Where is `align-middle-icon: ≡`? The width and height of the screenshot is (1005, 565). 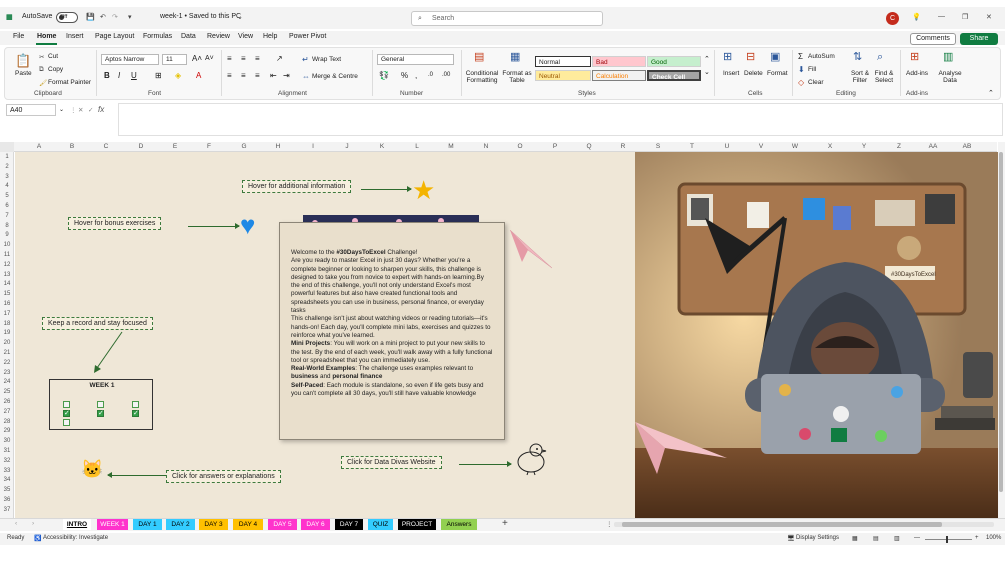
align-middle-icon: ≡ is located at coordinates (243, 58).